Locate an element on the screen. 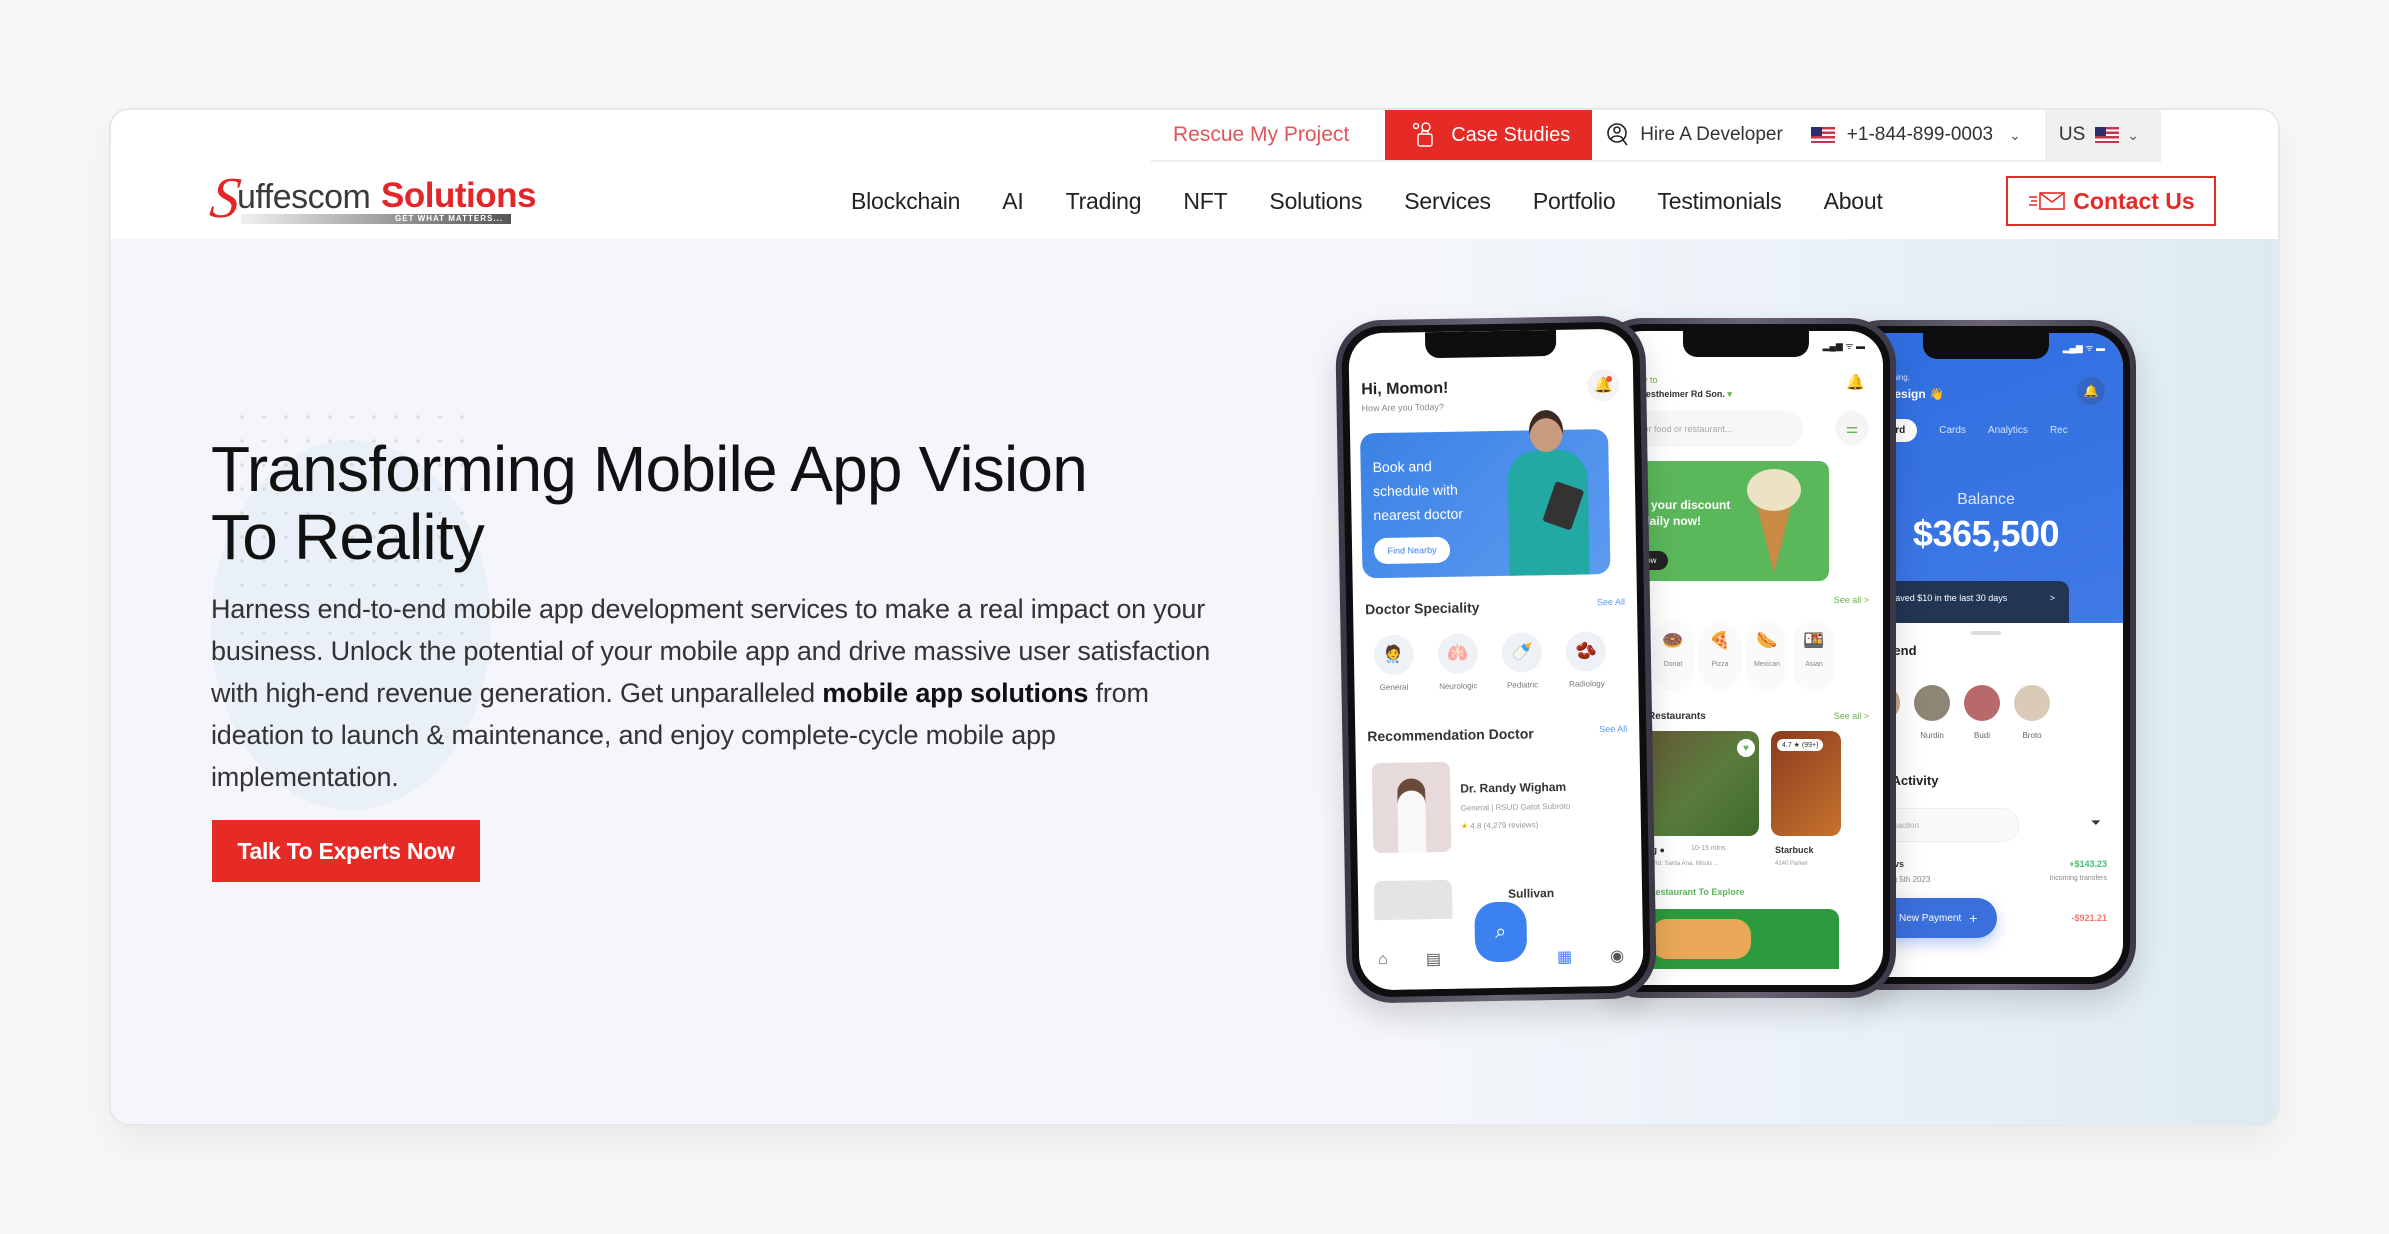 The height and width of the screenshot is (1234, 2389). speciality-item: 🍼 Pediatric is located at coordinates (1522, 661).